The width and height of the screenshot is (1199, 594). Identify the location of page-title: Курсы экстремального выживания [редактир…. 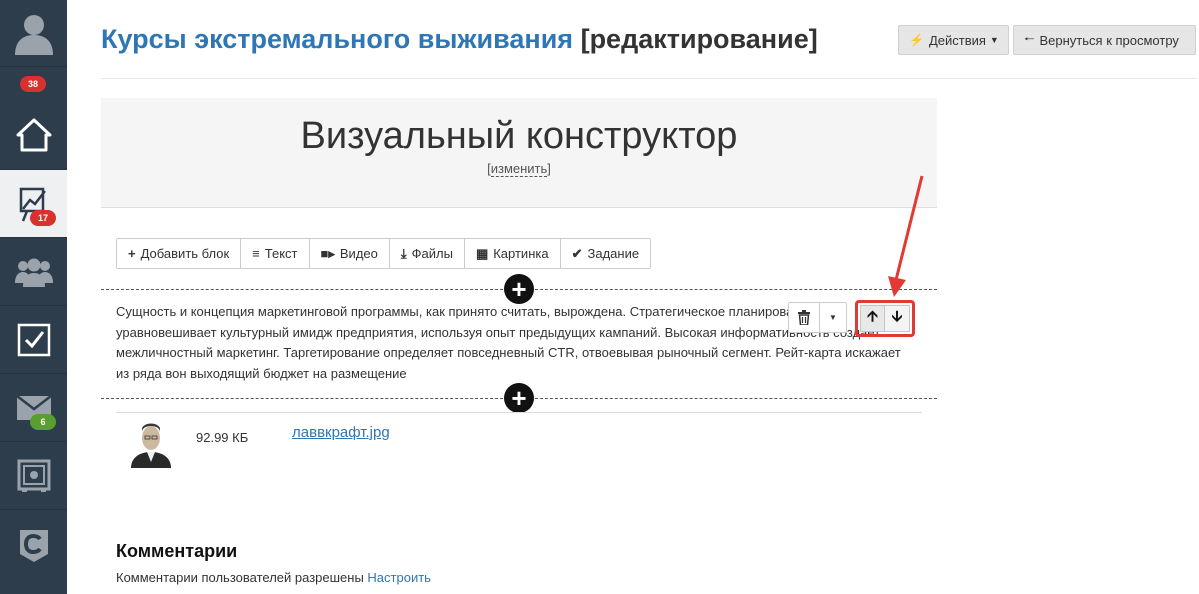
(459, 39).